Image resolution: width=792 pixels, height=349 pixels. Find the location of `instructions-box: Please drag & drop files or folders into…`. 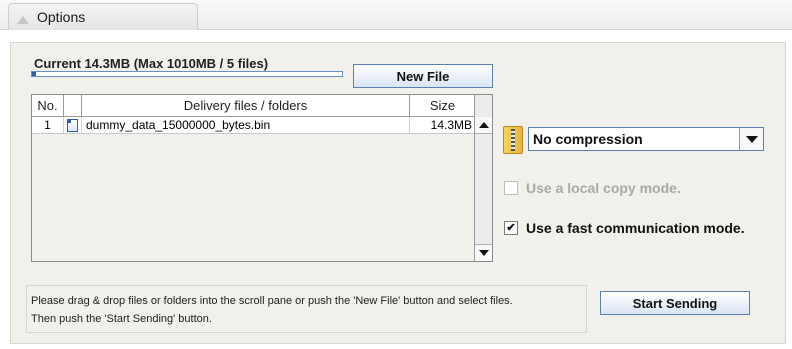

instructions-box: Please drag & drop files or folders into… is located at coordinates (306, 309).